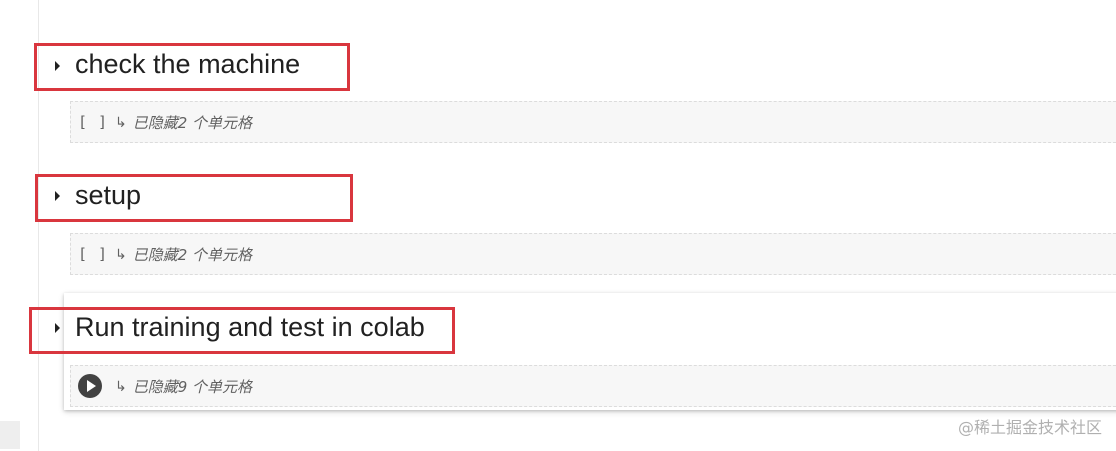 This screenshot has width=1116, height=451. What do you see at coordinates (593, 254) in the screenshot?
I see `hidden-cells-bar-setup: [ ] ↳ 已隐藏2 个单元格` at bounding box center [593, 254].